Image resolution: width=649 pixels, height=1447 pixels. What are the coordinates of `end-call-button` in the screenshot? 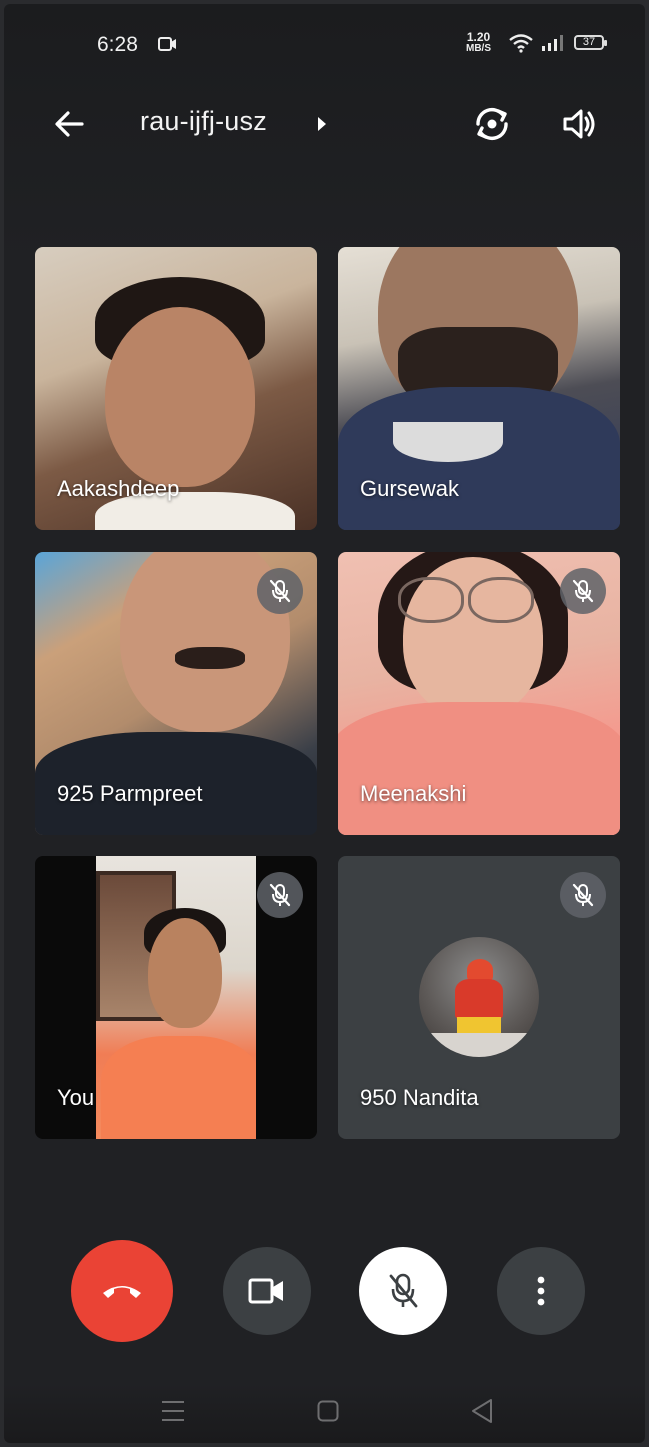 It's located at (122, 1291).